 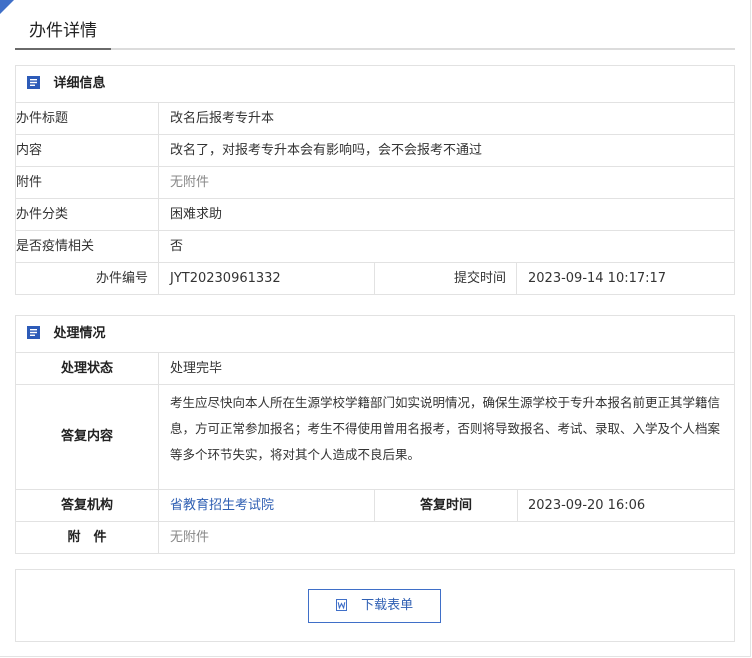 What do you see at coordinates (87, 182) in the screenshot?
I see `field-label: 附件` at bounding box center [87, 182].